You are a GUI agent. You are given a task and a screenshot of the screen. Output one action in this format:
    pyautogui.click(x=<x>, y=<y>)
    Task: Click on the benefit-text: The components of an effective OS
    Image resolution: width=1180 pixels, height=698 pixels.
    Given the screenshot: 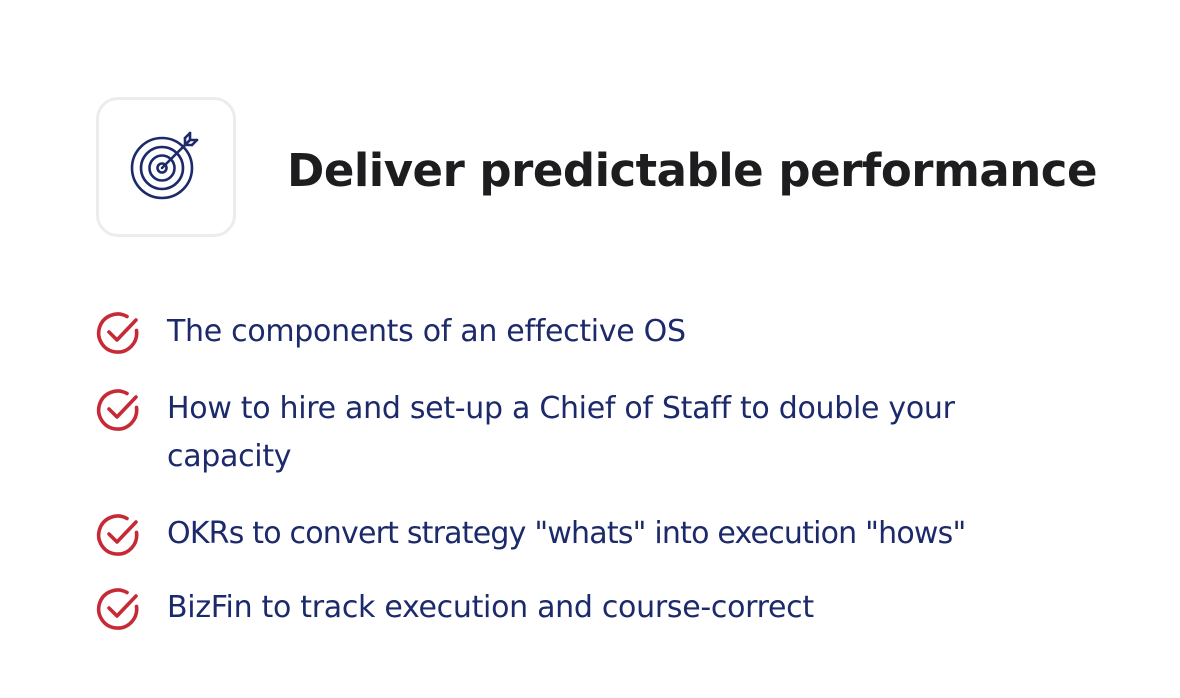 What is the action you would take?
    pyautogui.click(x=426, y=331)
    